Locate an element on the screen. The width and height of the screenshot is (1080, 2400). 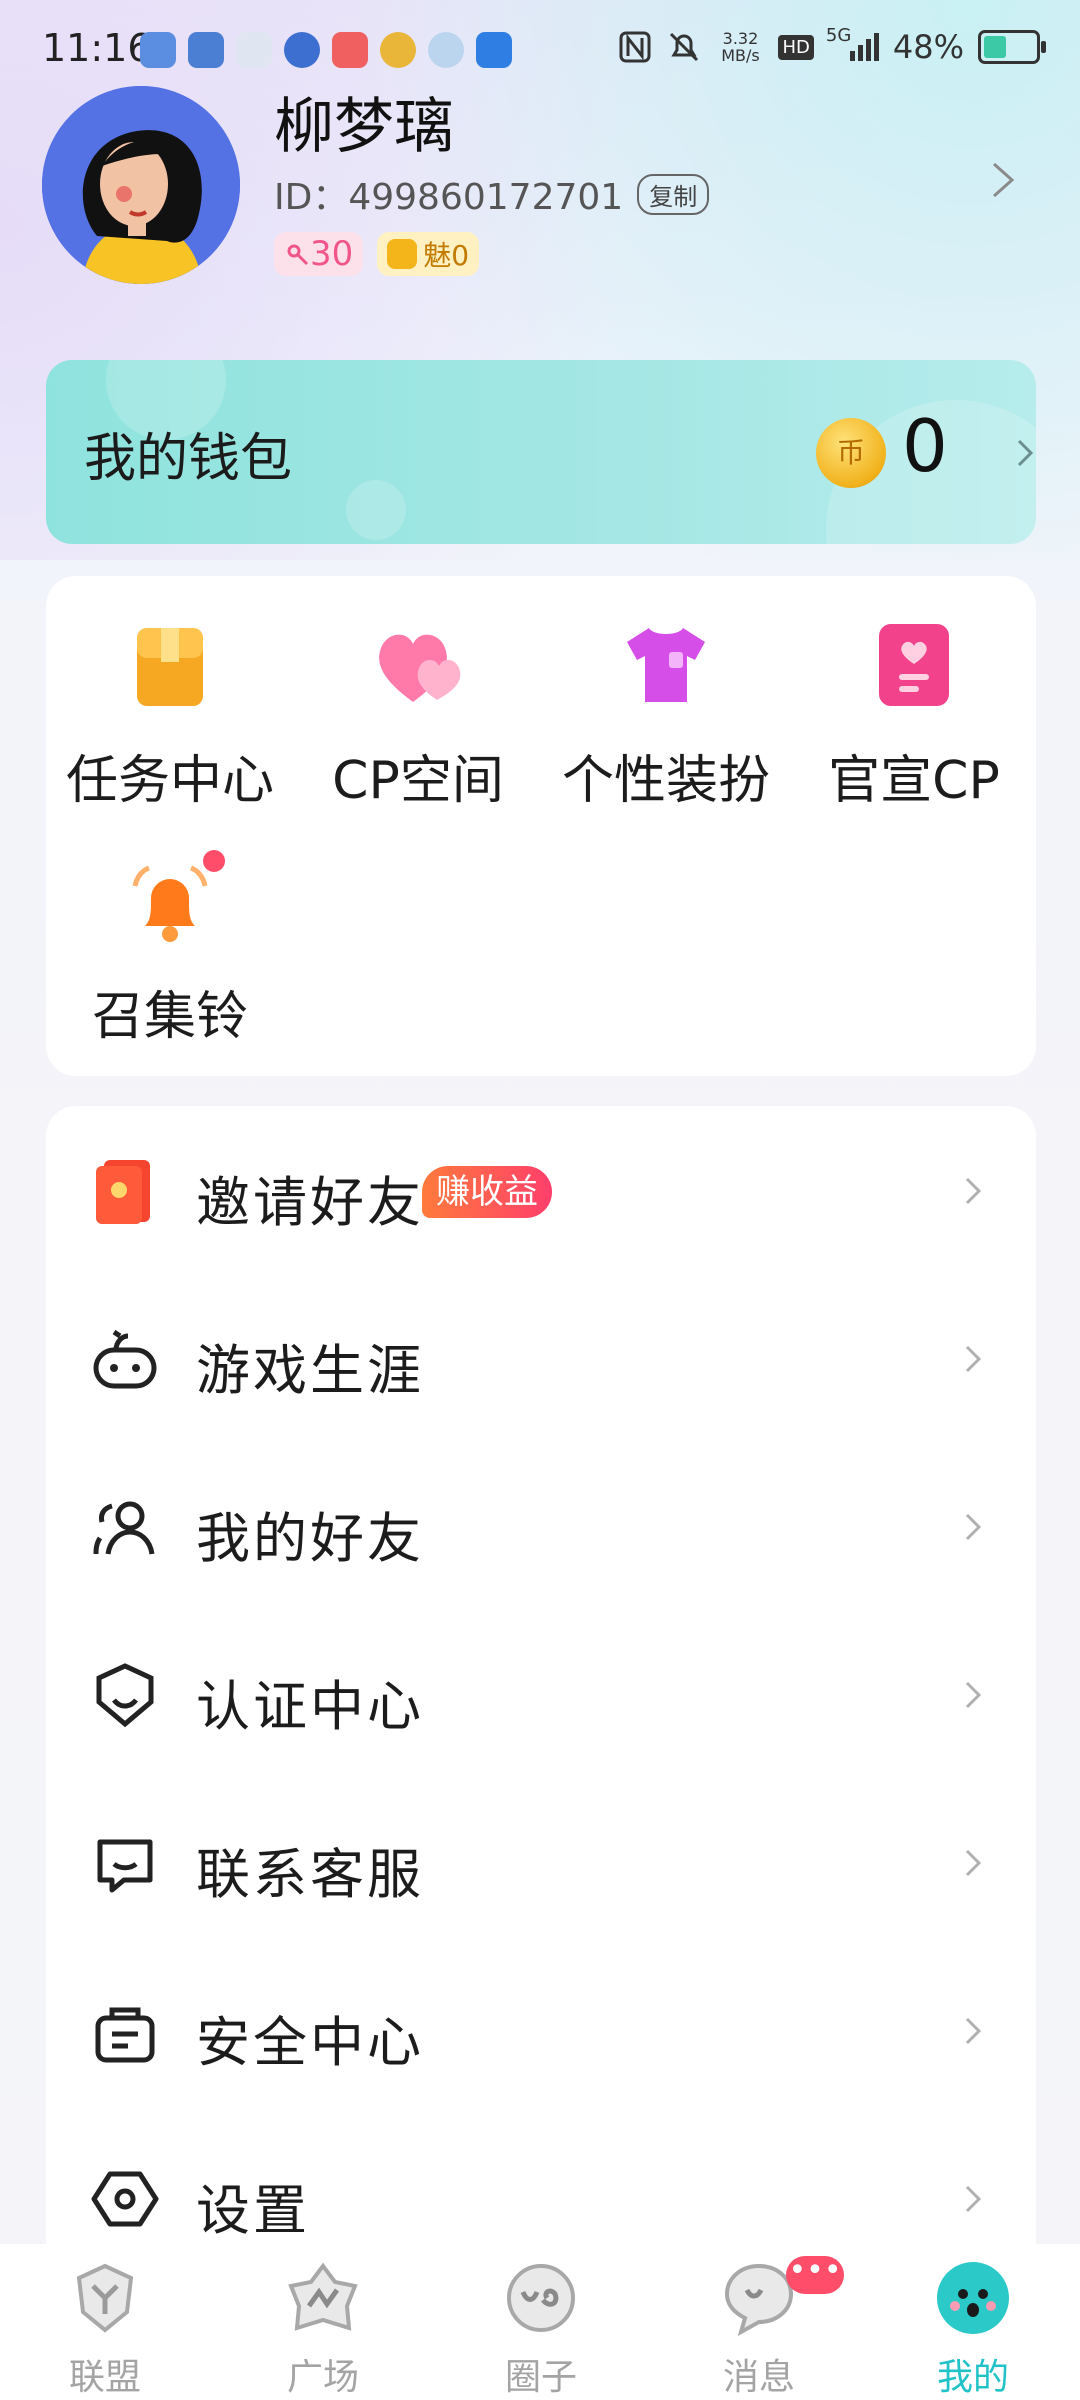
feature-cp-space: CP空间 is located at coordinates (418, 716).